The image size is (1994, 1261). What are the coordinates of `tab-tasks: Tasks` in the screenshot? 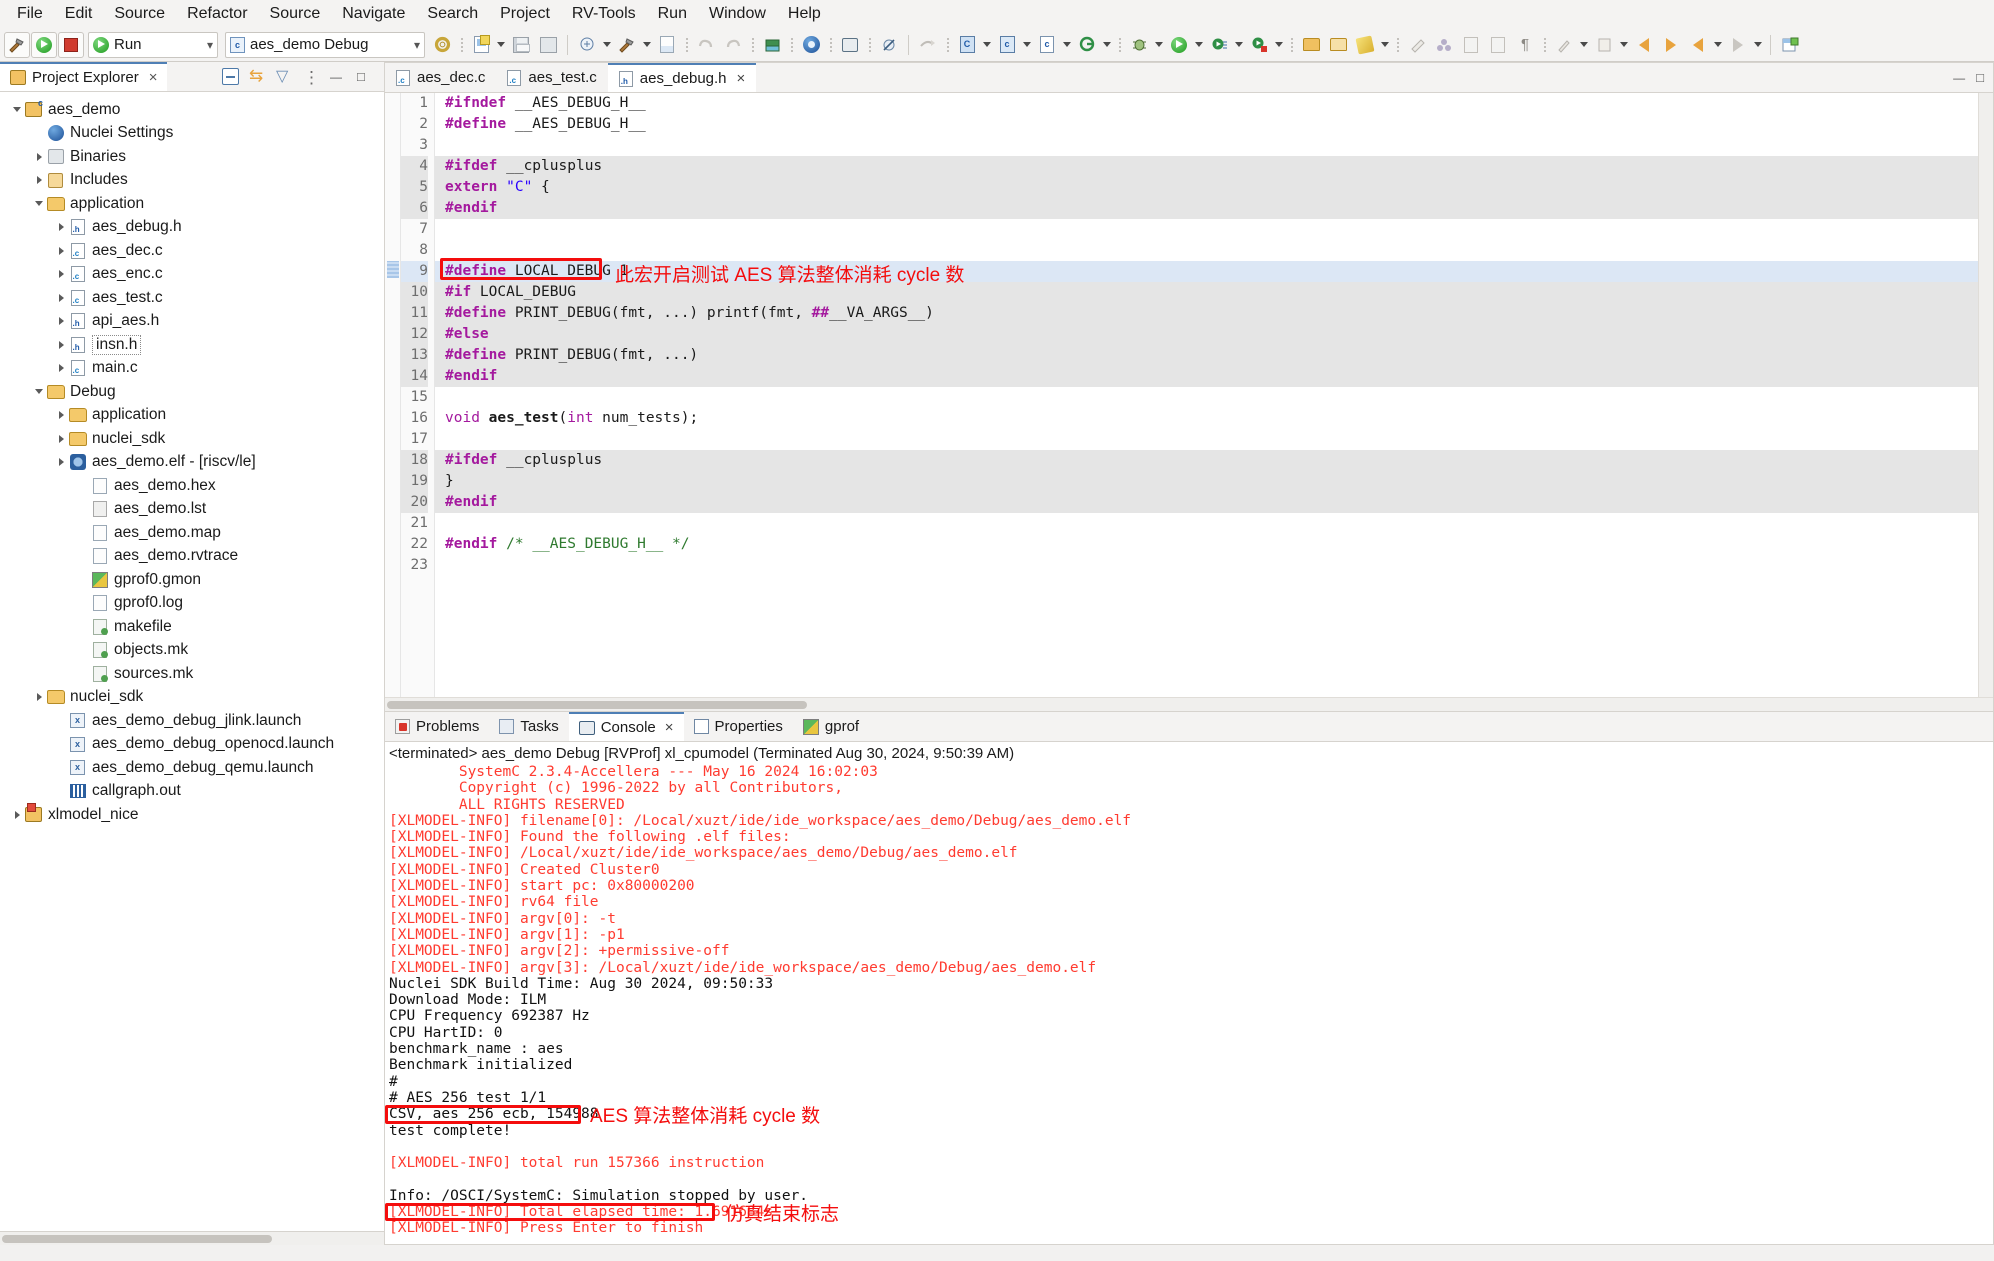 It's located at (528, 726).